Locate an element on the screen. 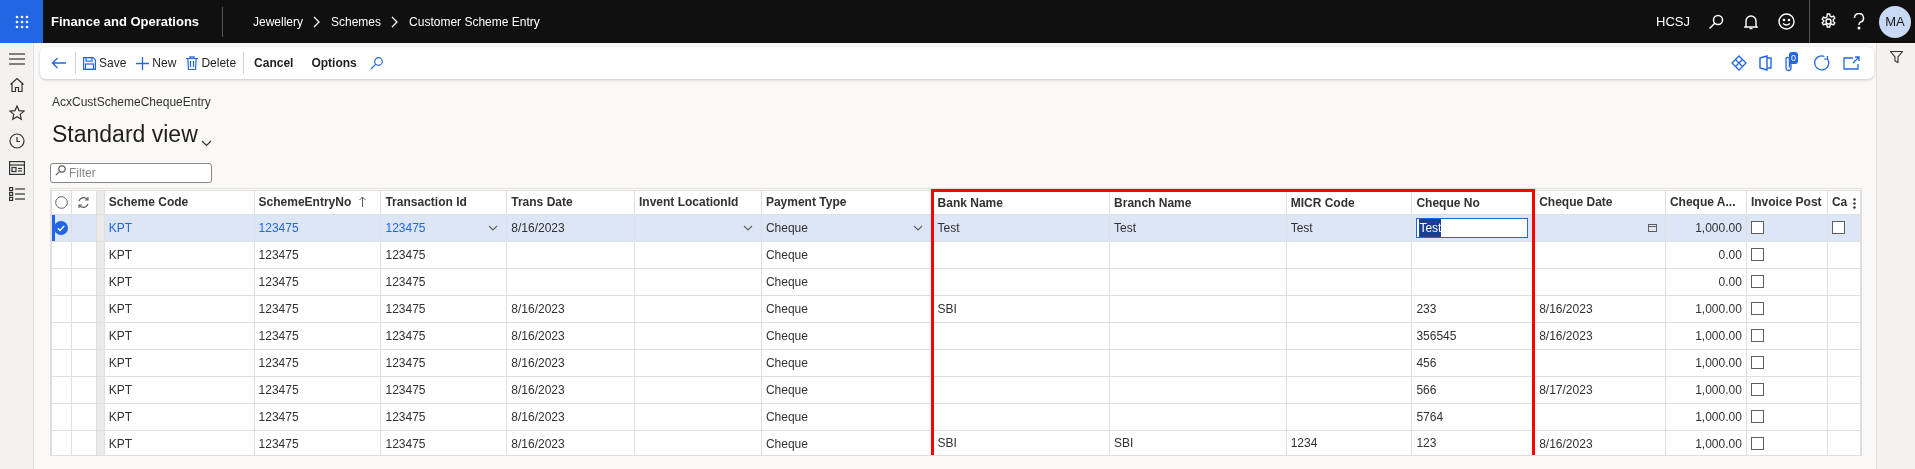  column-header: Transaction Id is located at coordinates (443, 202).